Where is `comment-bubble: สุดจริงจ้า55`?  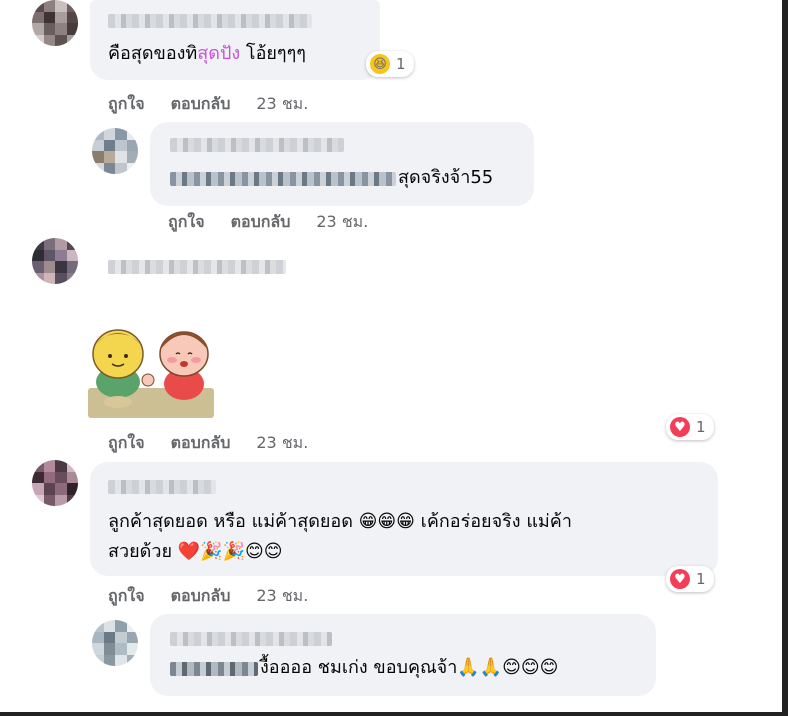 comment-bubble: สุดจริงจ้า55 is located at coordinates (342, 164).